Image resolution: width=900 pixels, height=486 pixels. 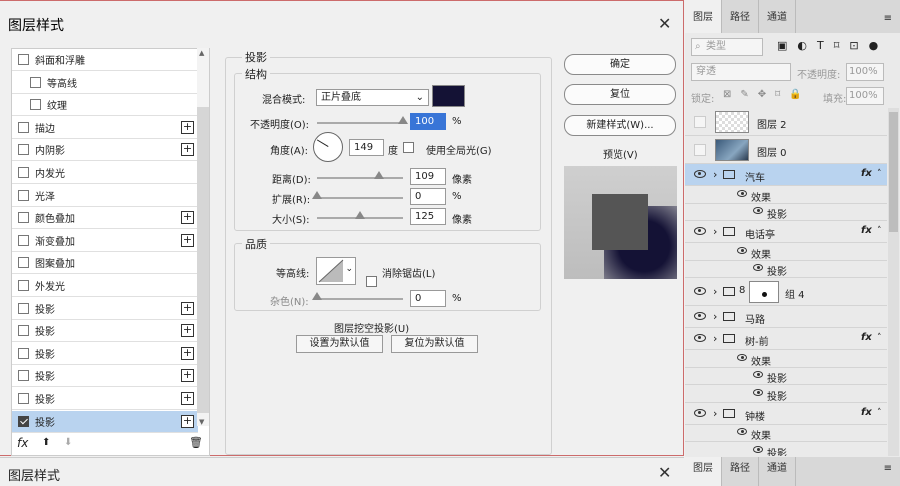 What do you see at coordinates (865, 72) in the screenshot?
I see `layer-opacity-input: 100%` at bounding box center [865, 72].